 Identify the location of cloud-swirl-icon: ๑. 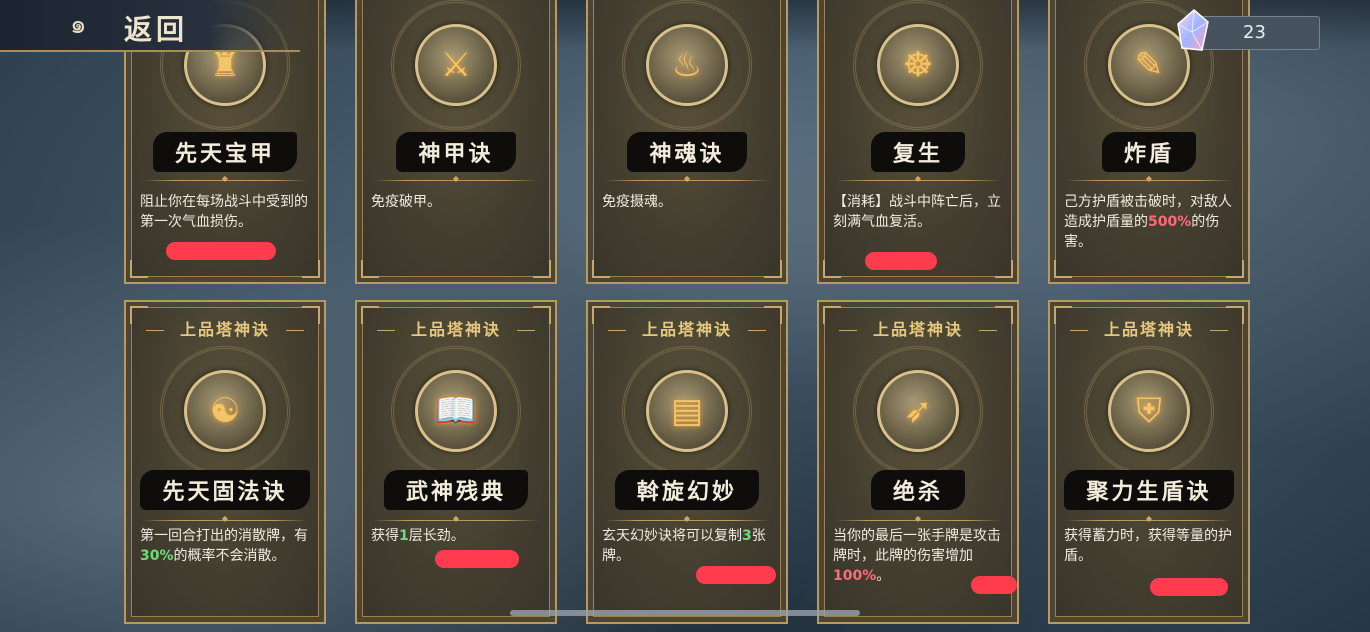
(78, 25).